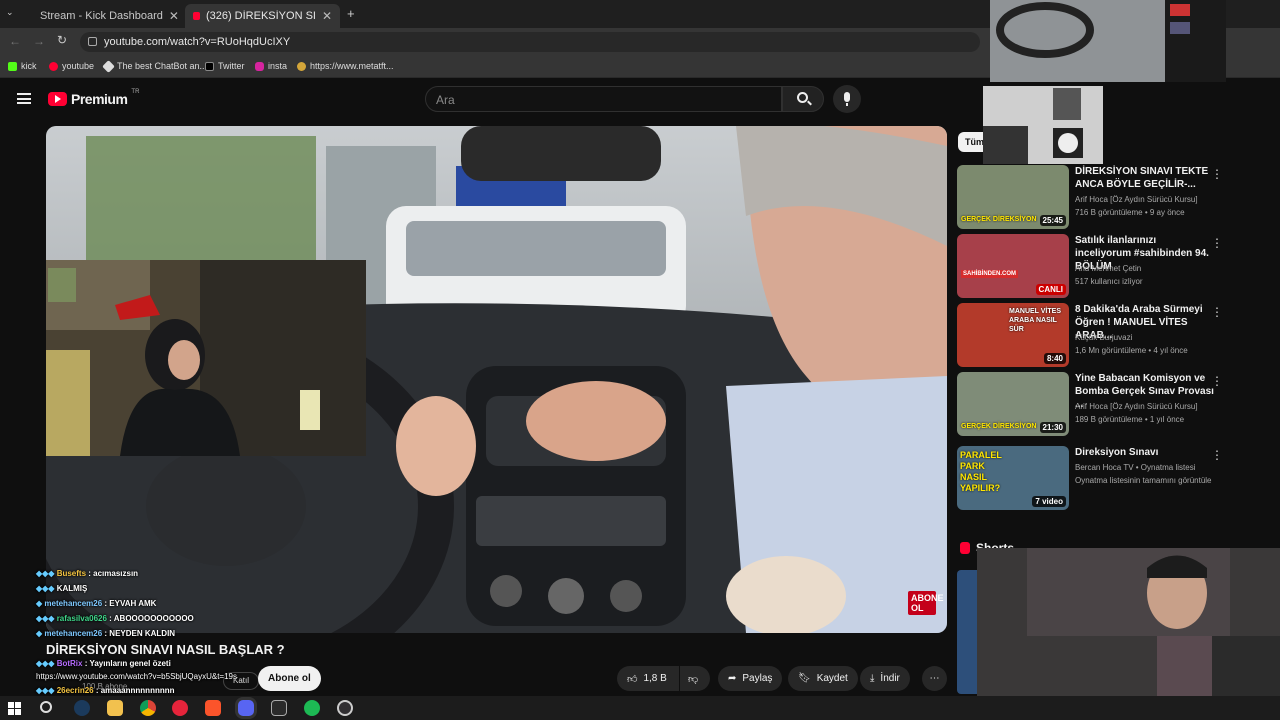 The image size is (1280, 720). Describe the element at coordinates (999, 219) in the screenshot. I see `thumb-caption: GERÇEK DİREKSİYON` at that location.